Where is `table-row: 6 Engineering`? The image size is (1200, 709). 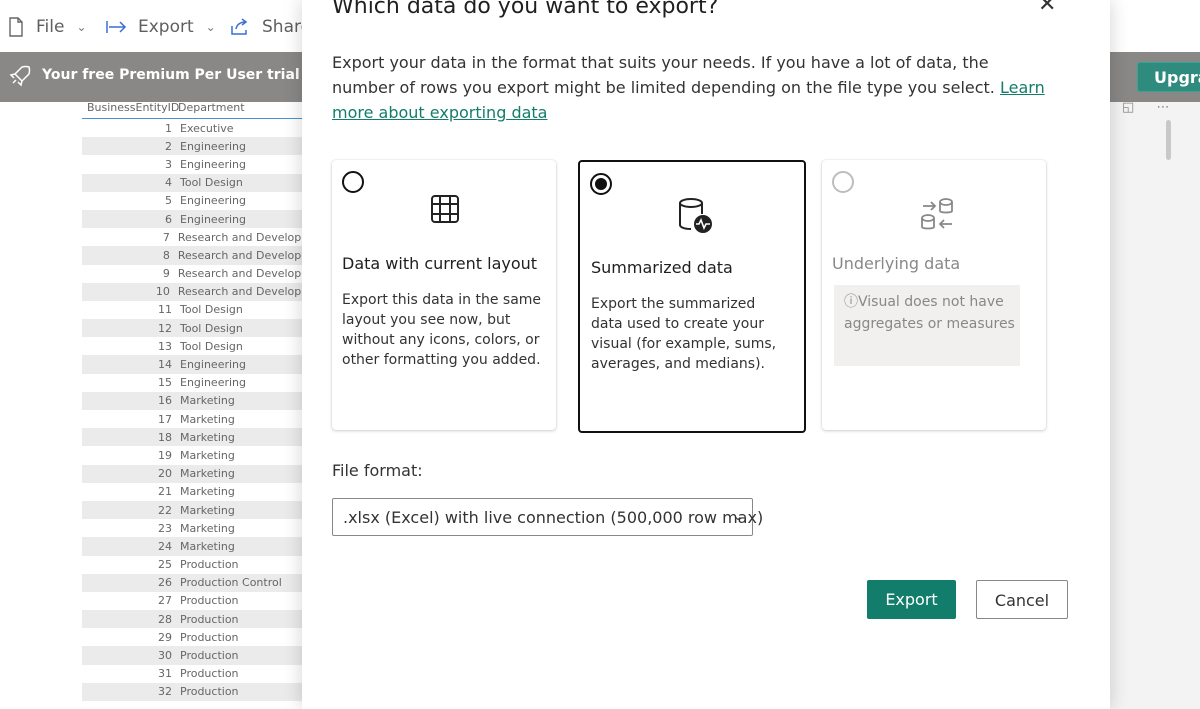 table-row: 6 Engineering is located at coordinates (197, 219).